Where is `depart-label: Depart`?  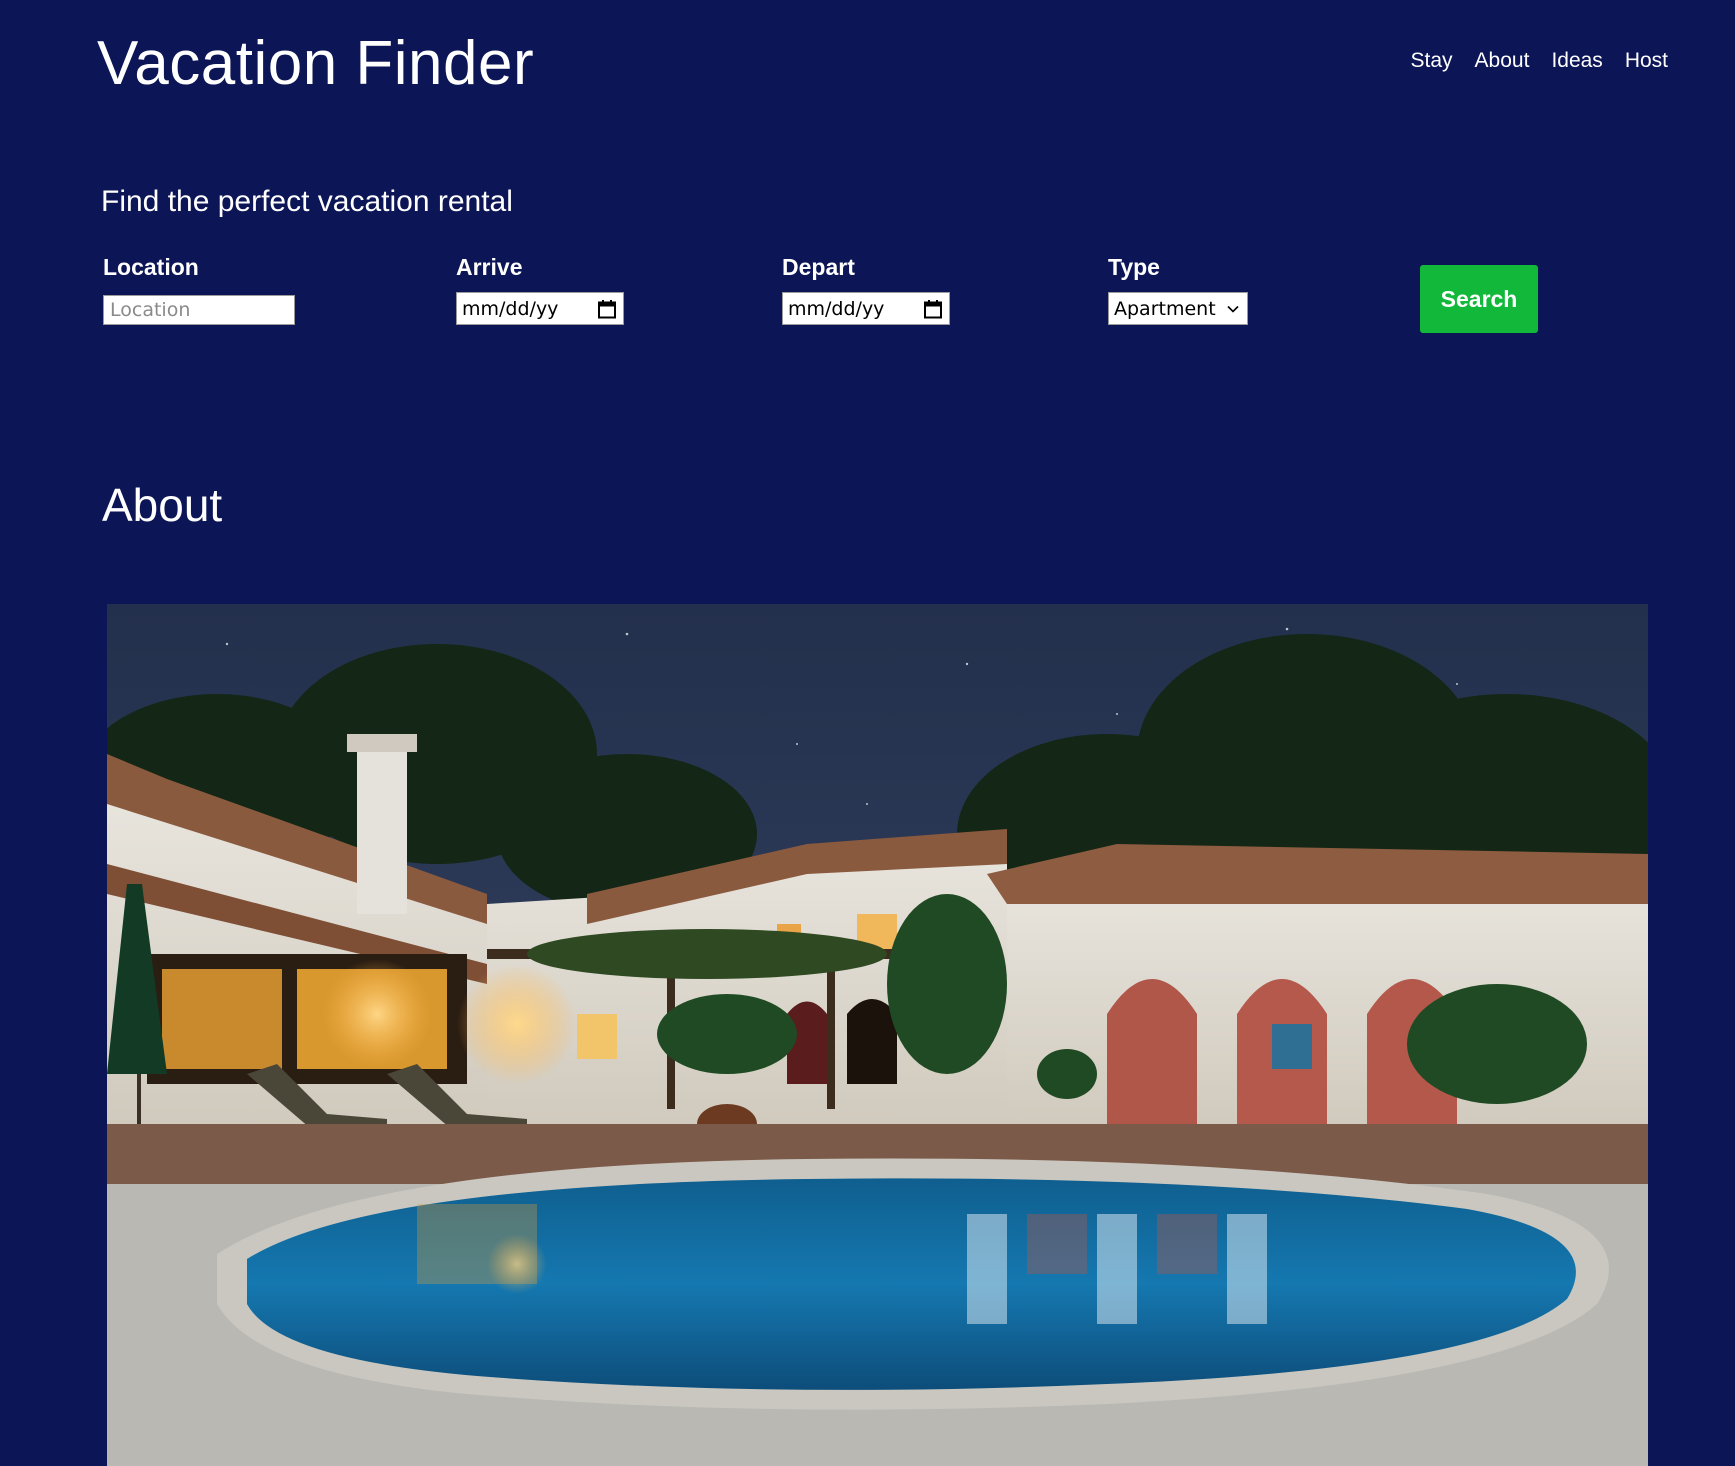
depart-label: Depart is located at coordinates (818, 267).